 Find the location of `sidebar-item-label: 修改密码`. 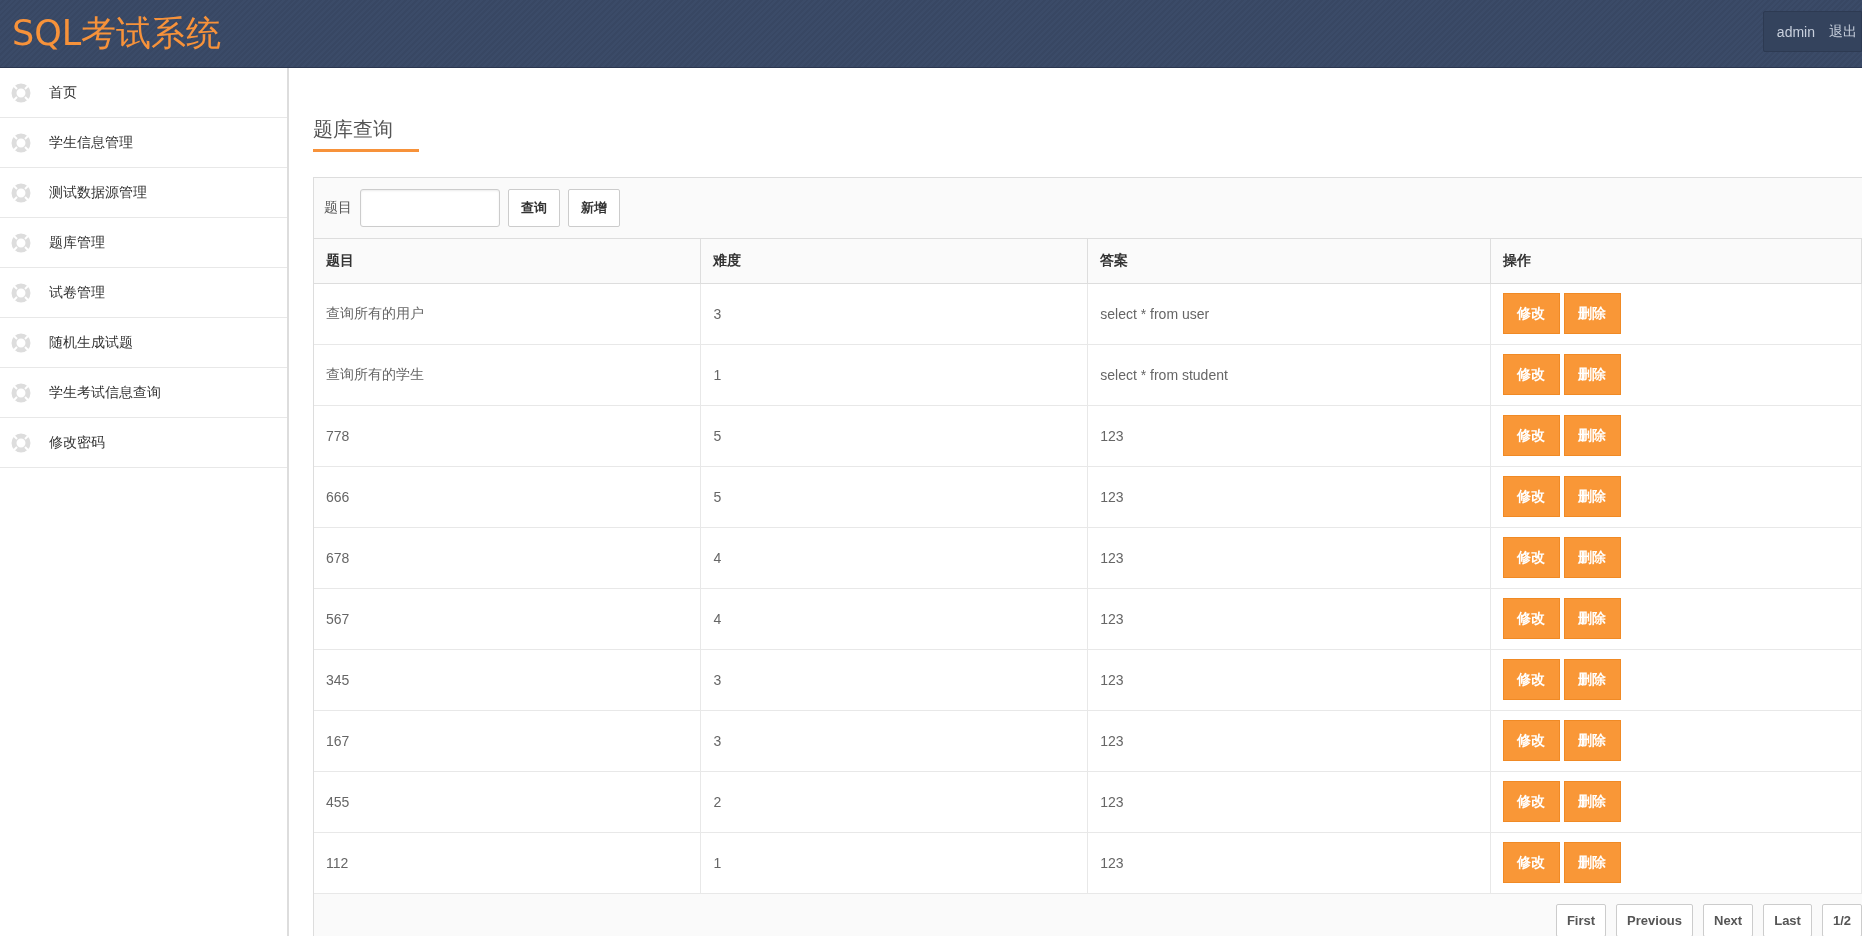

sidebar-item-label: 修改密码 is located at coordinates (77, 442).